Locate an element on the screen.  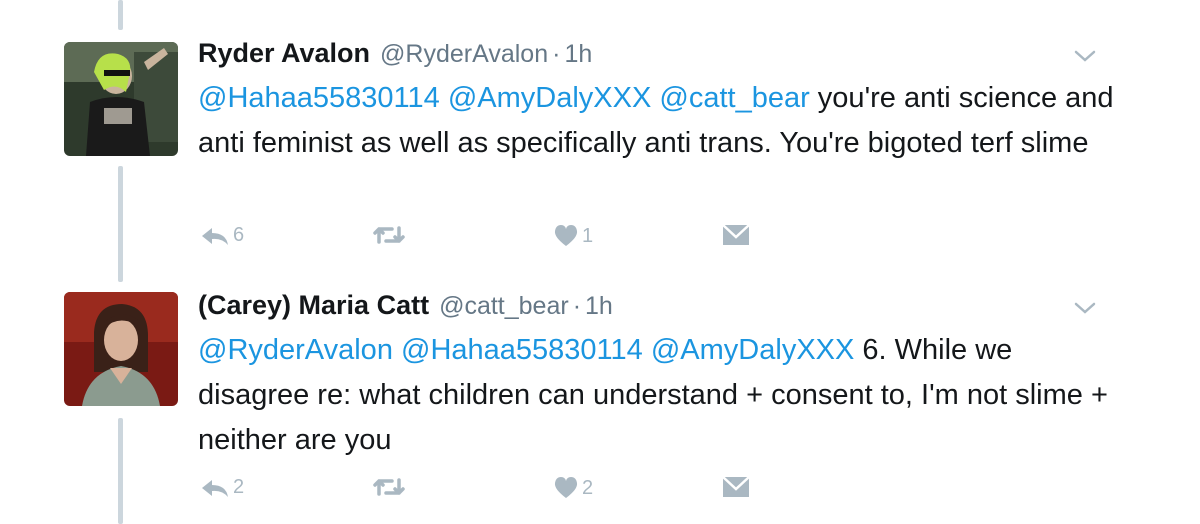
tweet-header: Ryder Avalon @RyderAvalon · 1h is located at coordinates (395, 58).